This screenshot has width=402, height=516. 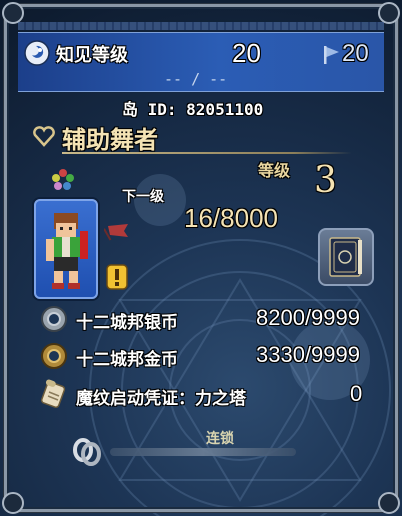 I want to click on item-name: 十二城邦银币, so click(x=127, y=323).